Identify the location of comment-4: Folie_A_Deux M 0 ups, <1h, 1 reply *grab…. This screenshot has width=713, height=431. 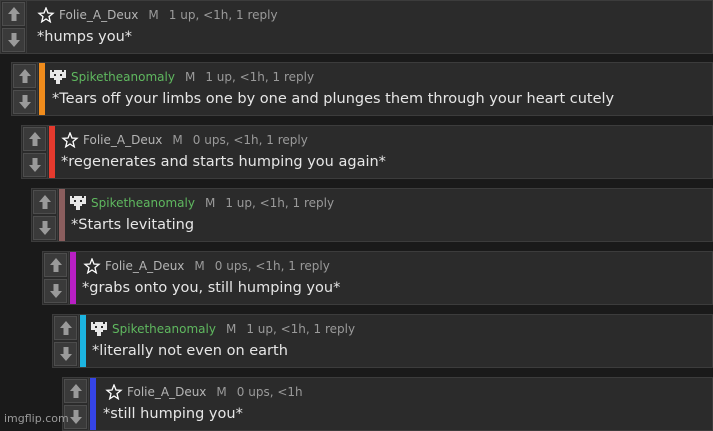
(377, 278).